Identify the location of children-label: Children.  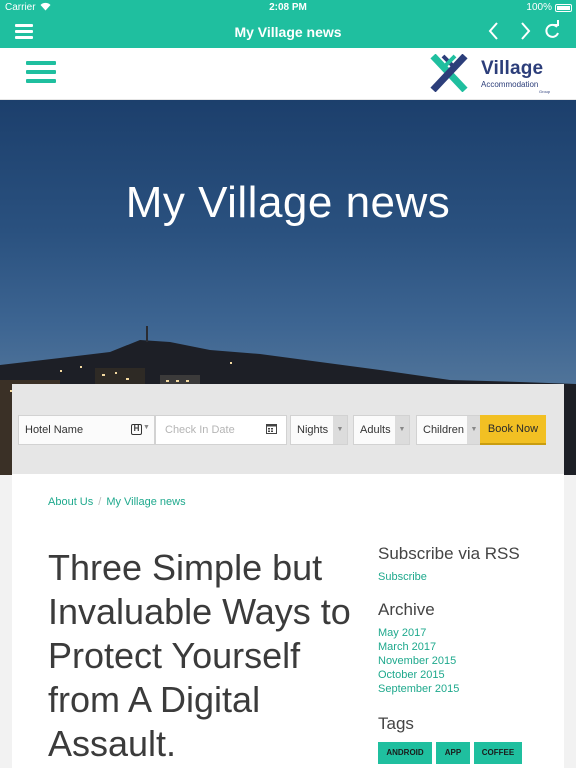
(443, 430).